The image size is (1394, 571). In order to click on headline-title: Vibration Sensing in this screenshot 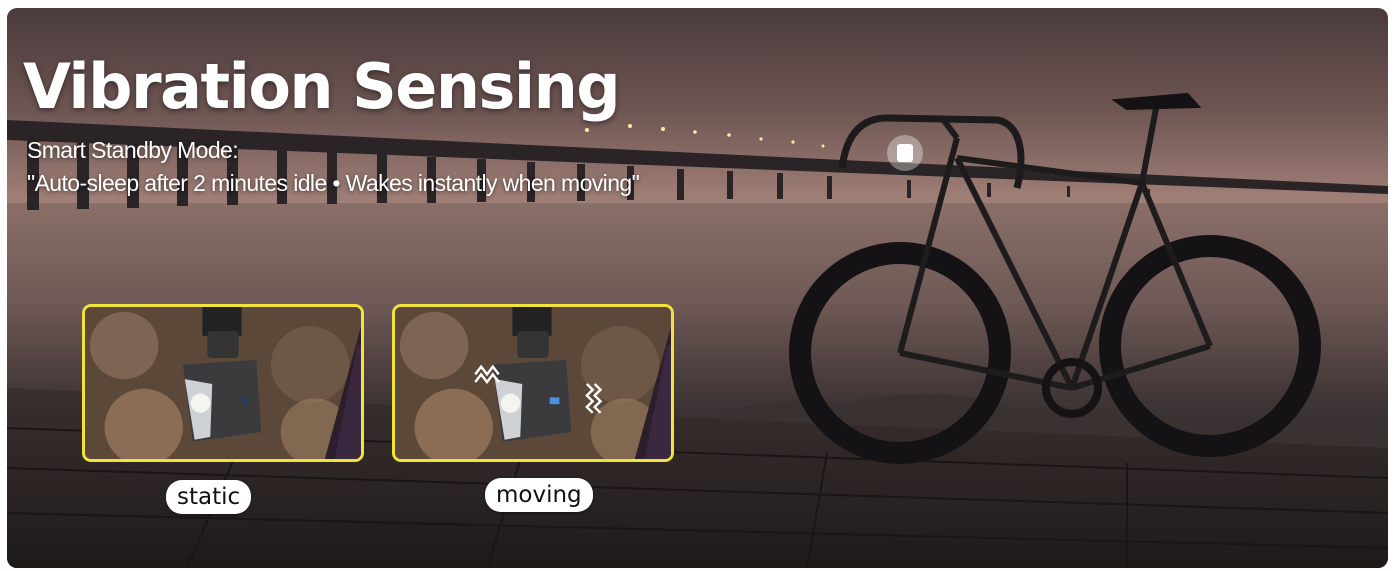, I will do `click(322, 86)`.